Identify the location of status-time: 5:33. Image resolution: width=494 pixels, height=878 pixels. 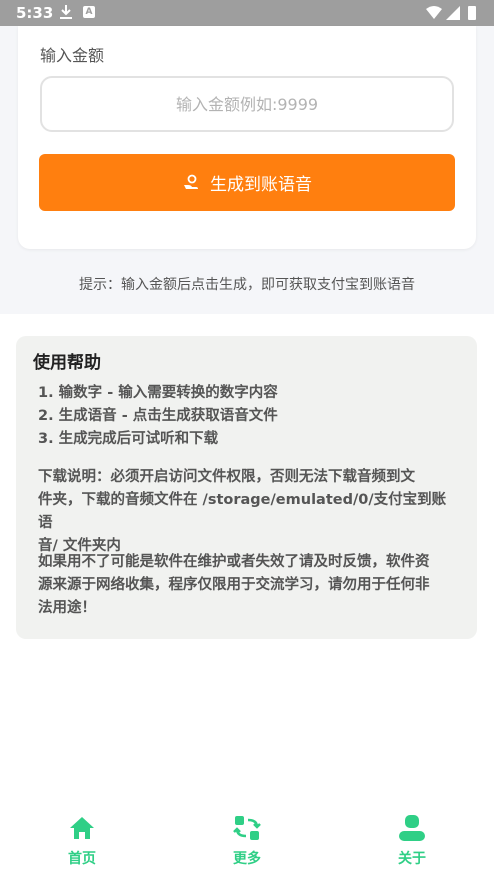
(35, 13).